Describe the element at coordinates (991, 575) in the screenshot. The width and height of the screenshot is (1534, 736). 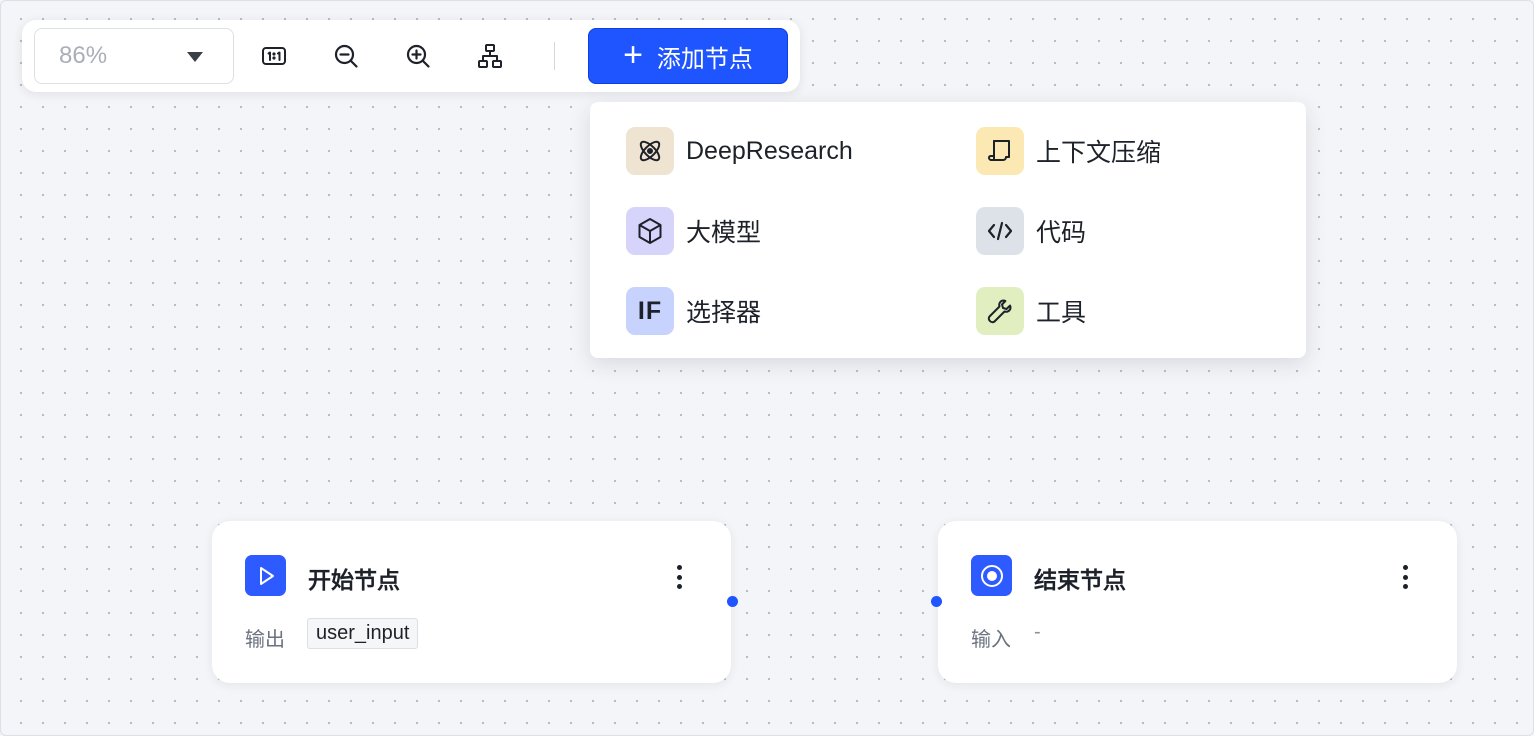
I see `stop-circle-icon` at that location.